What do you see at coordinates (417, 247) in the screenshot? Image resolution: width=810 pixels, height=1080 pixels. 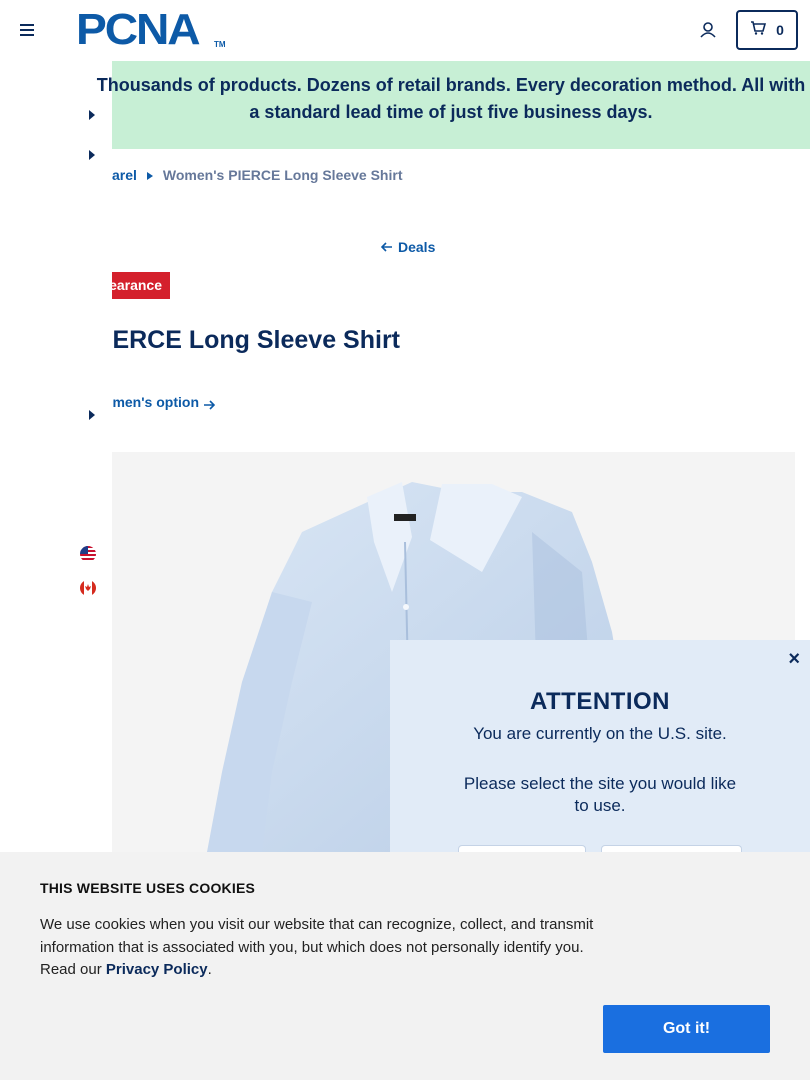 I see `back-link-label: Deals` at bounding box center [417, 247].